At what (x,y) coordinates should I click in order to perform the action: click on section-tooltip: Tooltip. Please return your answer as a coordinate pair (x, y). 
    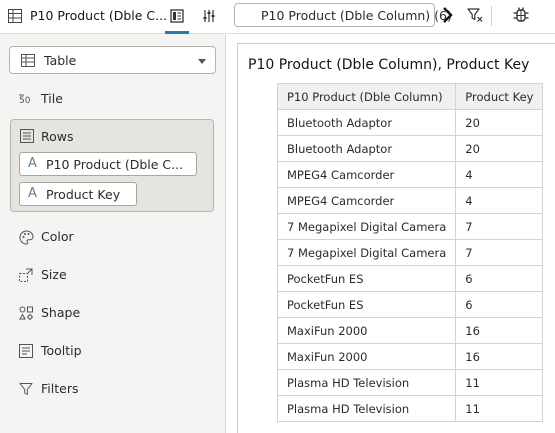
    Looking at the image, I should click on (113, 351).